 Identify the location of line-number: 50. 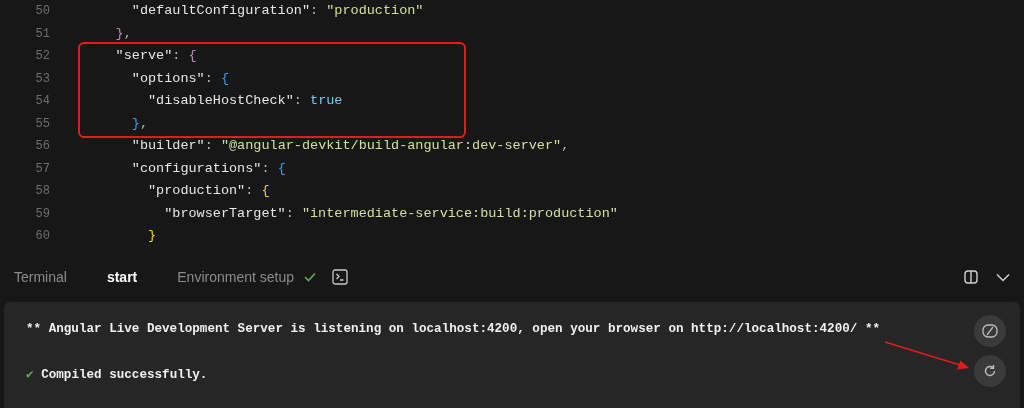
(42, 12).